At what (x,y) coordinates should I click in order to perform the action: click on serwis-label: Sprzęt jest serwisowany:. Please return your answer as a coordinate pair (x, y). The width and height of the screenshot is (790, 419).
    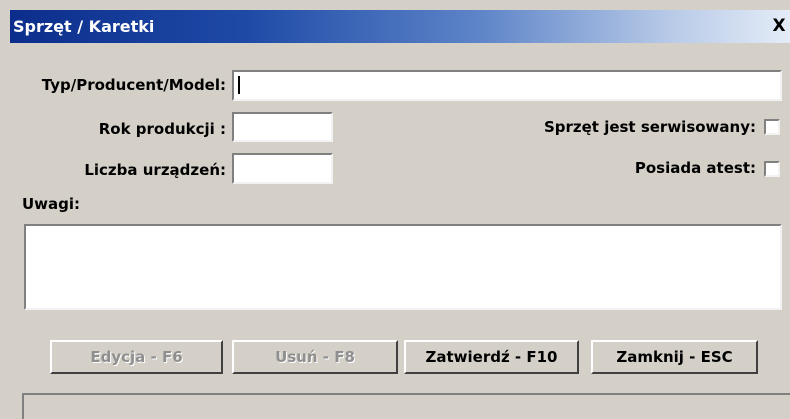
    Looking at the image, I should click on (649, 127).